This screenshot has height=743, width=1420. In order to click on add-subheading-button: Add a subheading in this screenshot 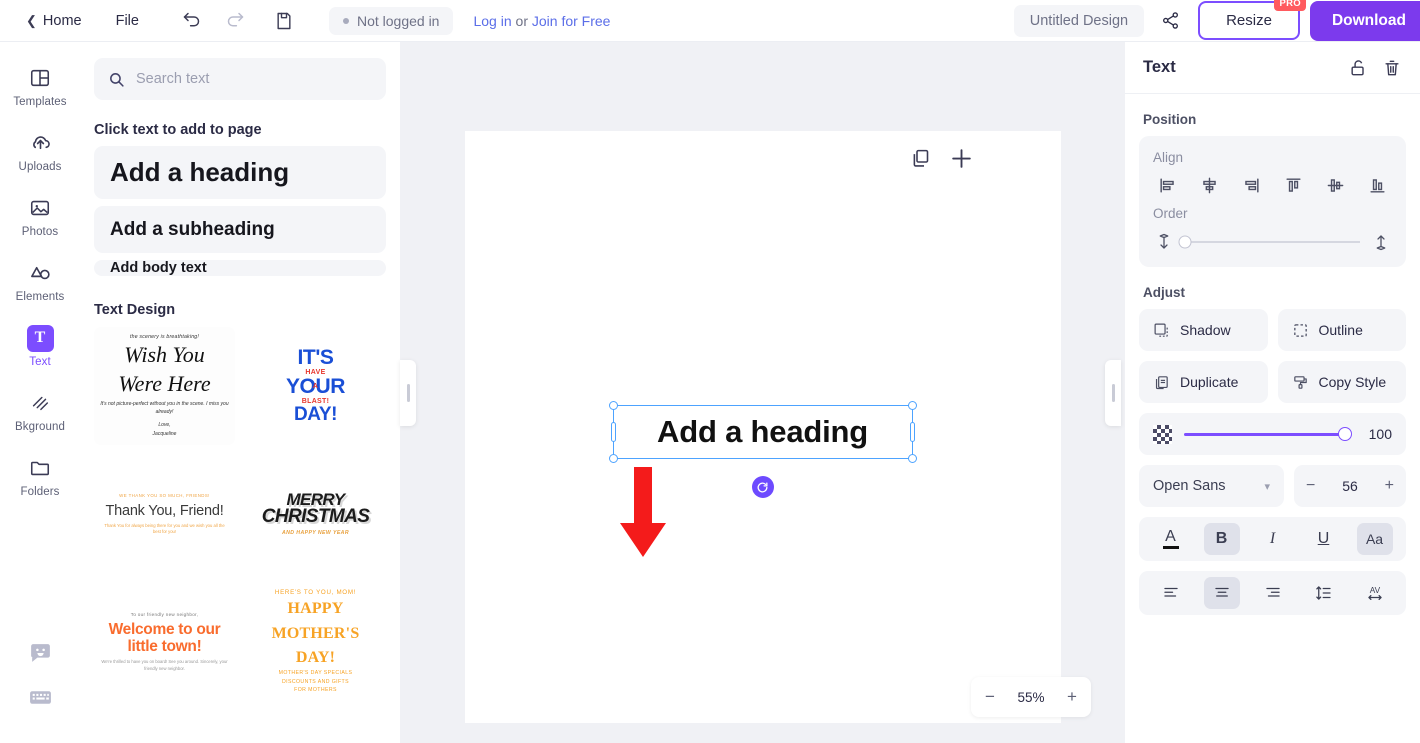, I will do `click(240, 229)`.